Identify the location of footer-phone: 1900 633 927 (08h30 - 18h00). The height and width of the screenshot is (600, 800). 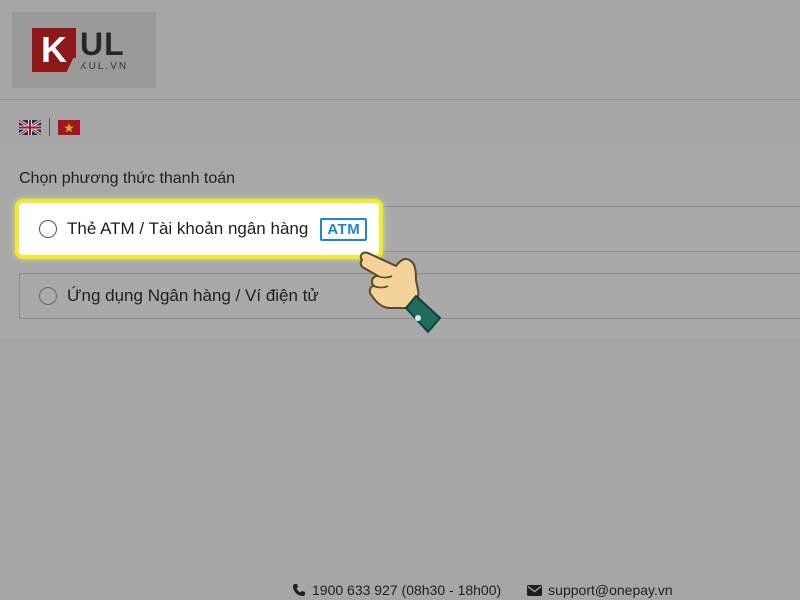
(396, 590).